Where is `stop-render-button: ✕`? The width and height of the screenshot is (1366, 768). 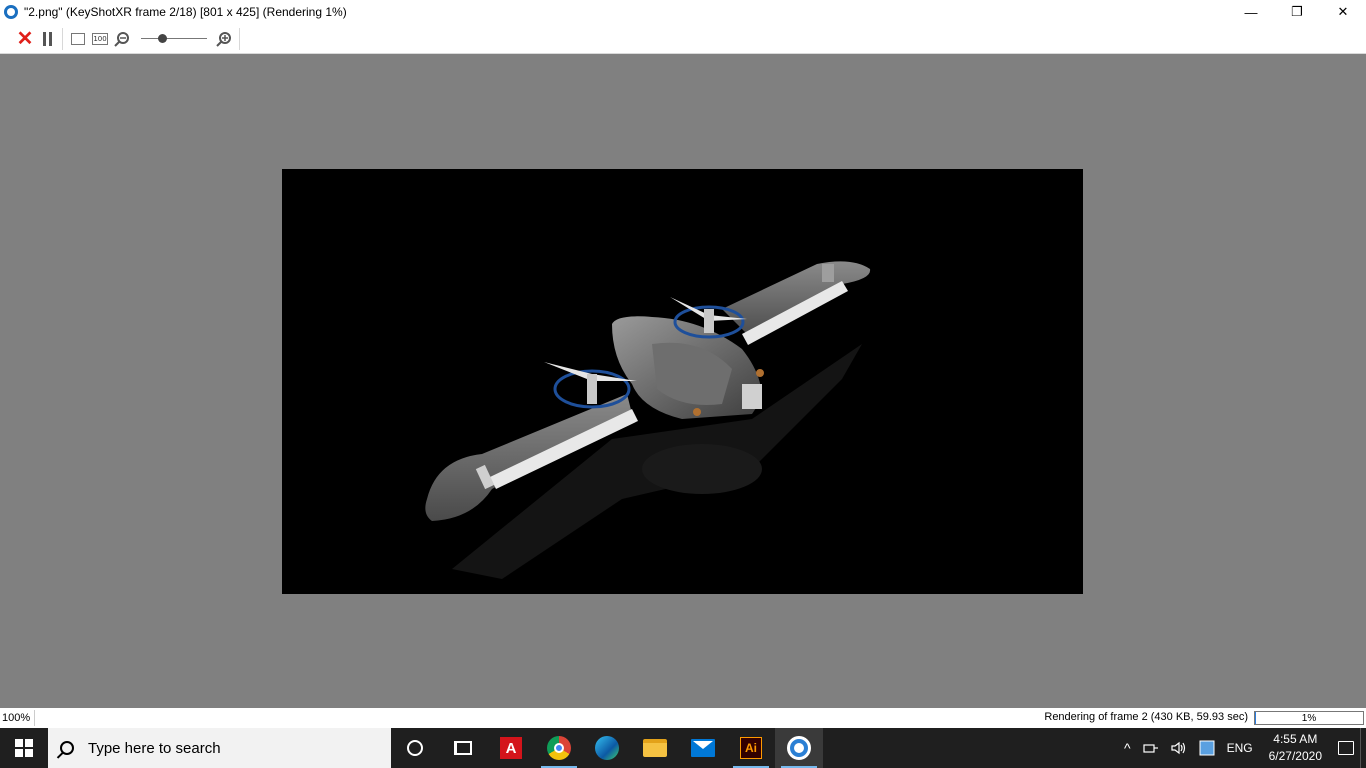
stop-render-button: ✕ is located at coordinates (25, 39).